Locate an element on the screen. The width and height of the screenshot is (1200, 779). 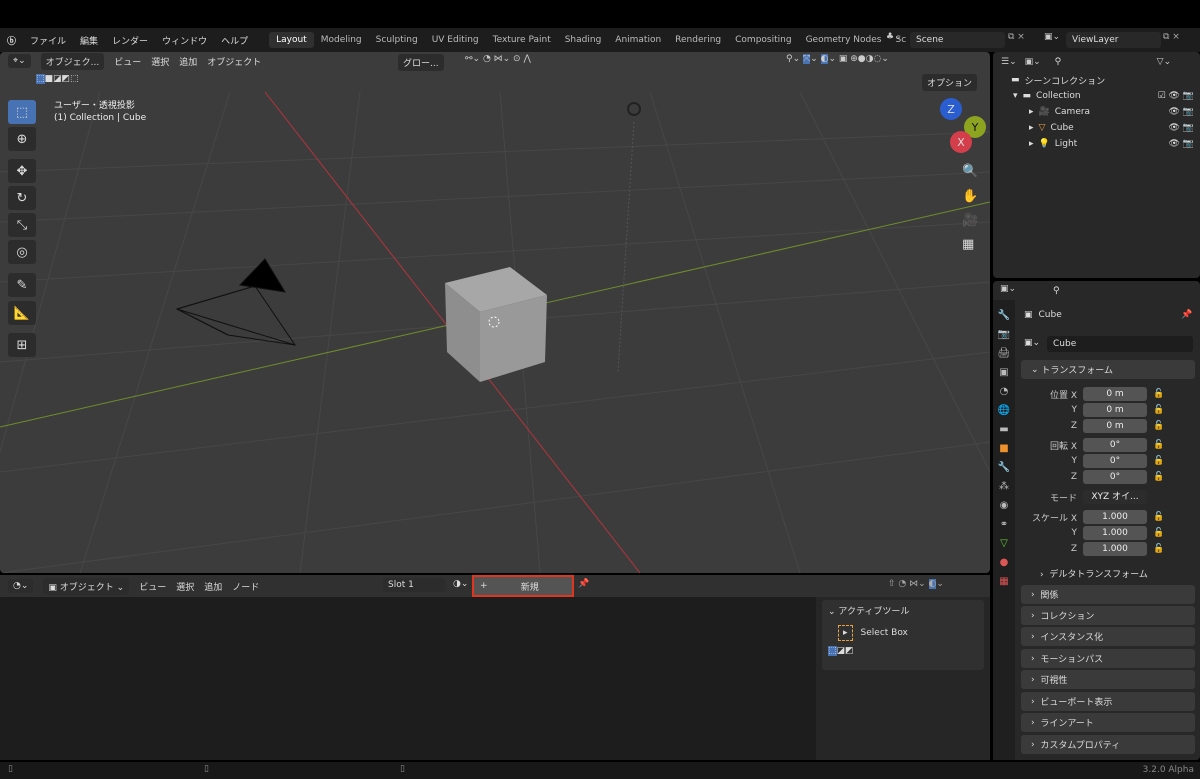
tool-tab-icon: 🔧 is located at coordinates (1004, 315).